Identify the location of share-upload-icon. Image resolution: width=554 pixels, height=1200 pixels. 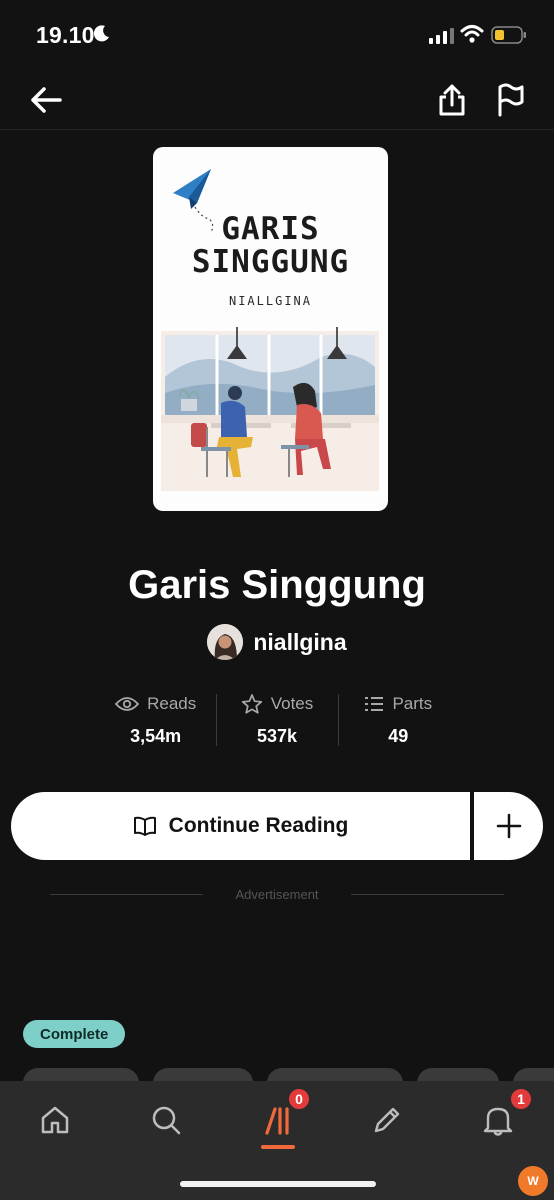
(452, 100).